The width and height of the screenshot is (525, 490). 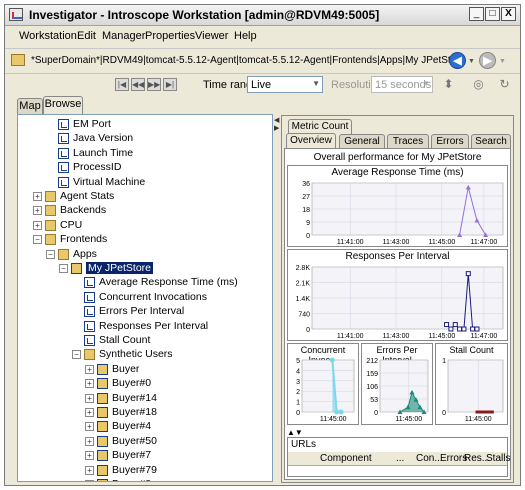 What do you see at coordinates (372, 387) in the screenshot?
I see `y-tick-label: 106` at bounding box center [372, 387].